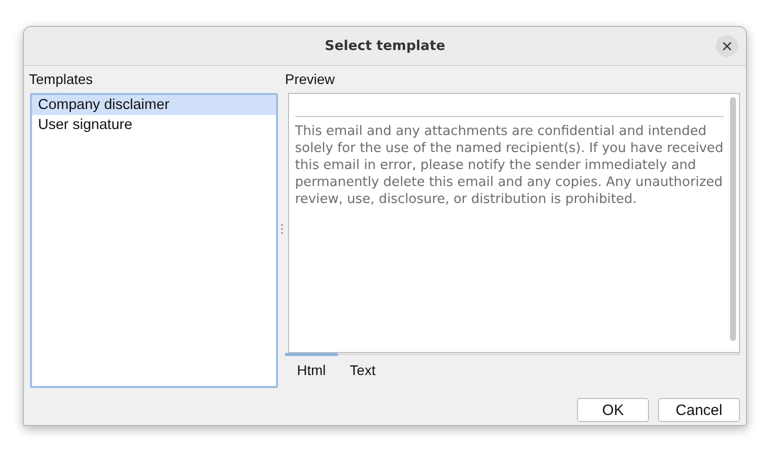 The width and height of the screenshot is (774, 457). Describe the element at coordinates (61, 79) in the screenshot. I see `templates-label: Templates` at that location.